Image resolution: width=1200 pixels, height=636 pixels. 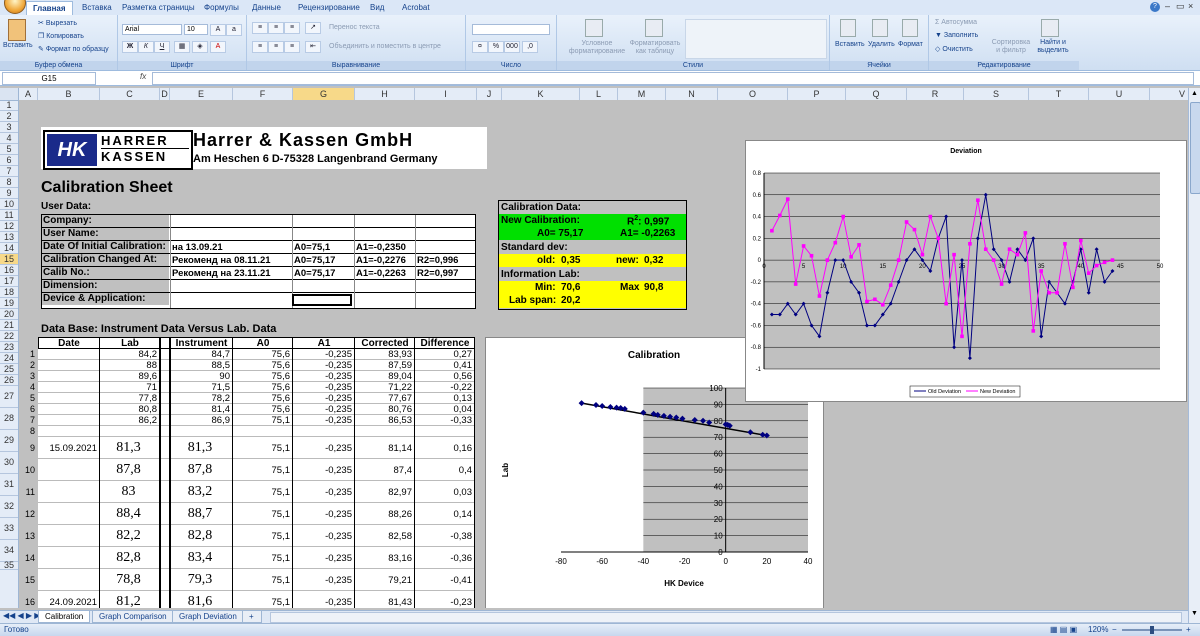 I want to click on table-cell: -0,38, so click(x=443, y=536).